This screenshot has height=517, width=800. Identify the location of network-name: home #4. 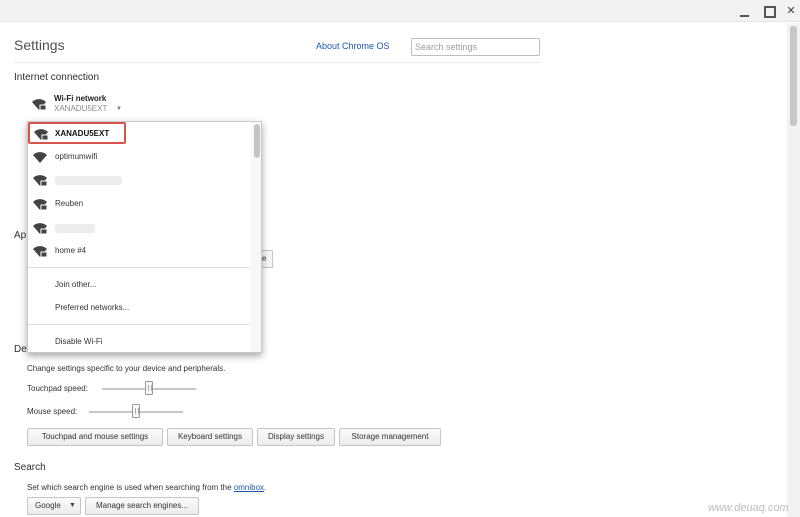
(71, 250).